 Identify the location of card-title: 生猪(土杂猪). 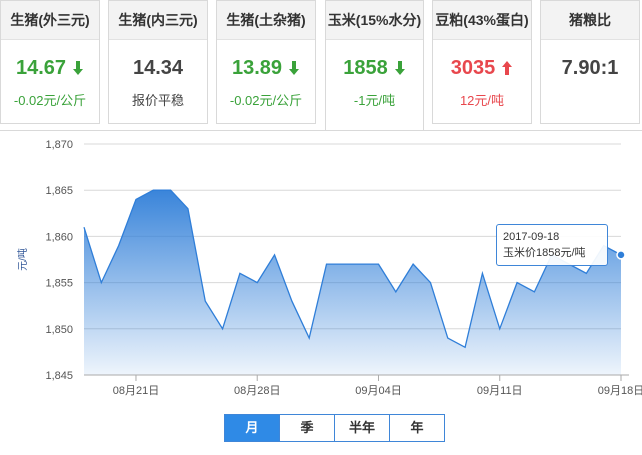
(266, 20).